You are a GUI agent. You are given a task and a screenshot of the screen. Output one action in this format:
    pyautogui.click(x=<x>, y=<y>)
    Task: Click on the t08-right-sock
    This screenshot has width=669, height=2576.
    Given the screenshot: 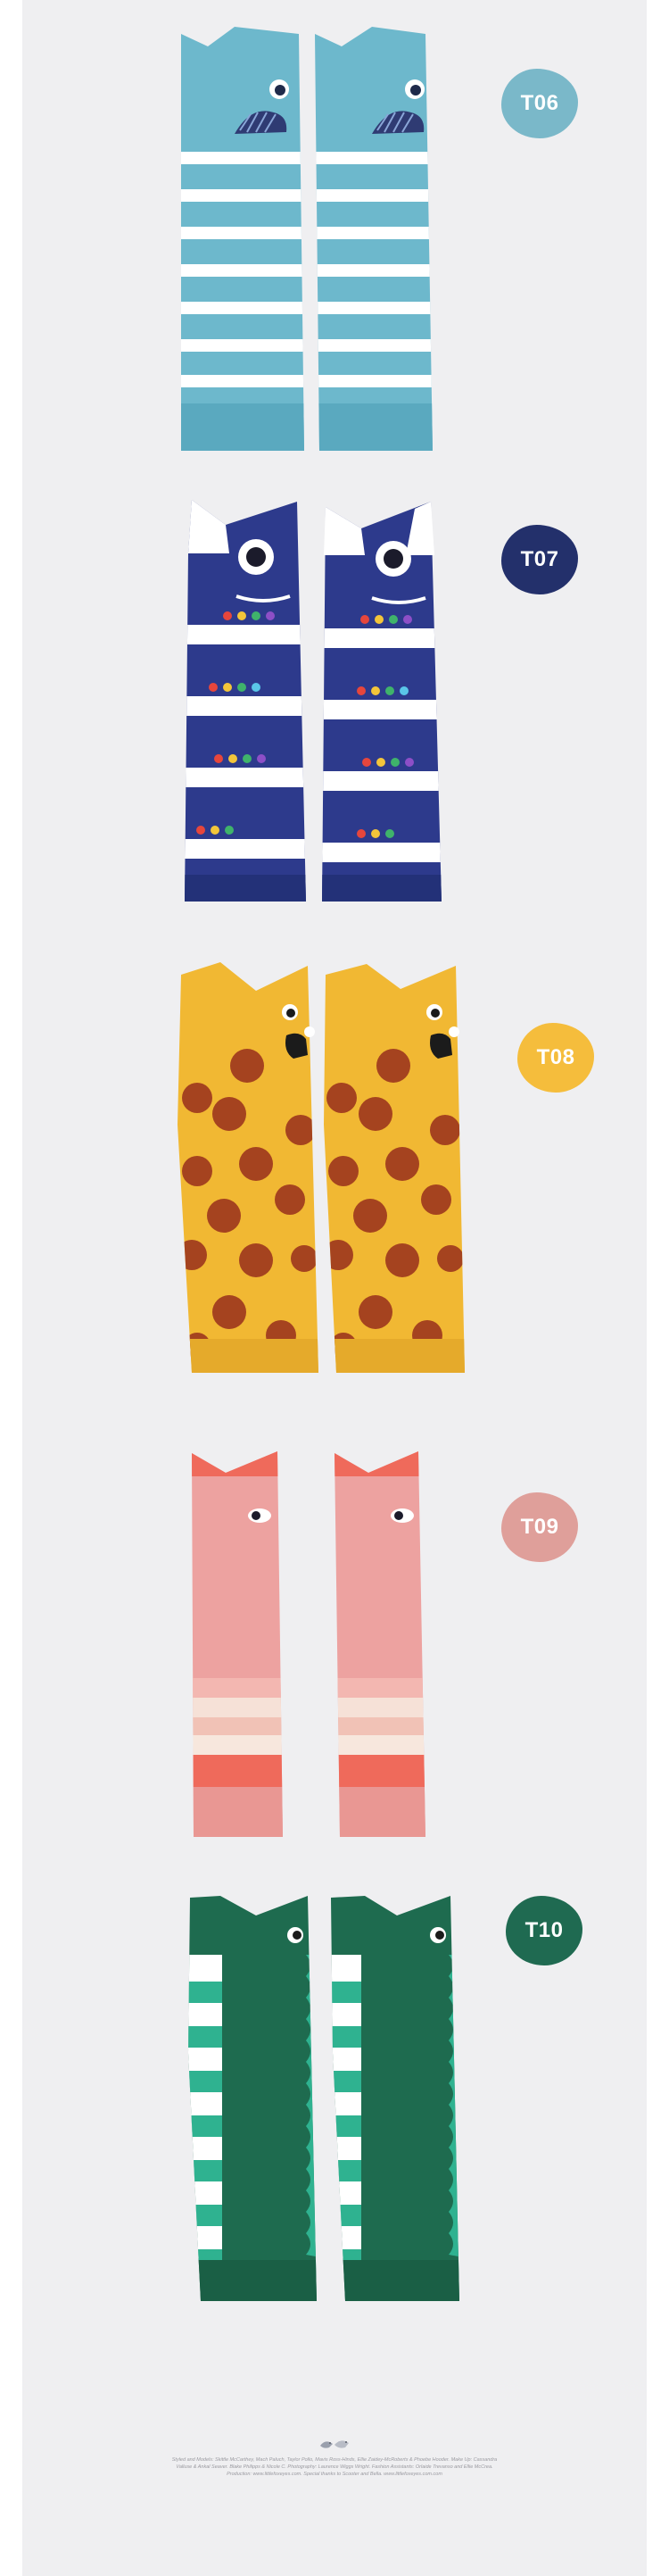 What is the action you would take?
    pyautogui.click(x=394, y=1168)
    